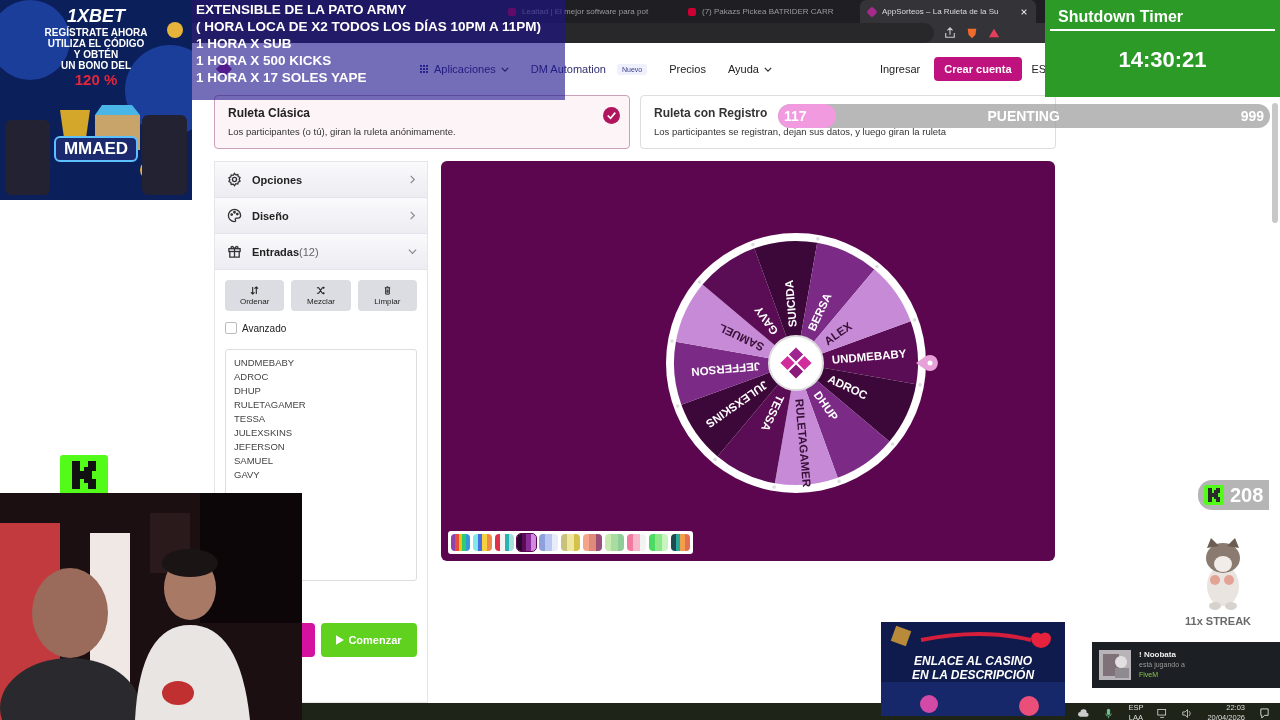 The width and height of the screenshot is (1280, 720). I want to click on cloud-icon, so click(1084, 713).